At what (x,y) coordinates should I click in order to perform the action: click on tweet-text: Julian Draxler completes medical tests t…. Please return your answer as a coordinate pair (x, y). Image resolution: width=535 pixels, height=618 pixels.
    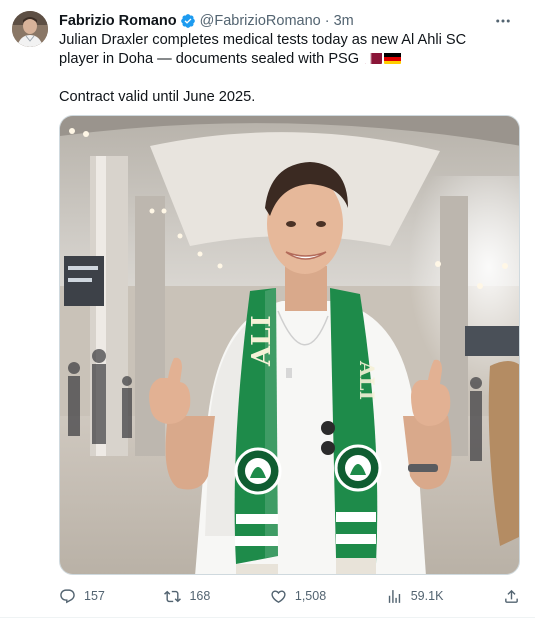
    Looking at the image, I should click on (284, 69).